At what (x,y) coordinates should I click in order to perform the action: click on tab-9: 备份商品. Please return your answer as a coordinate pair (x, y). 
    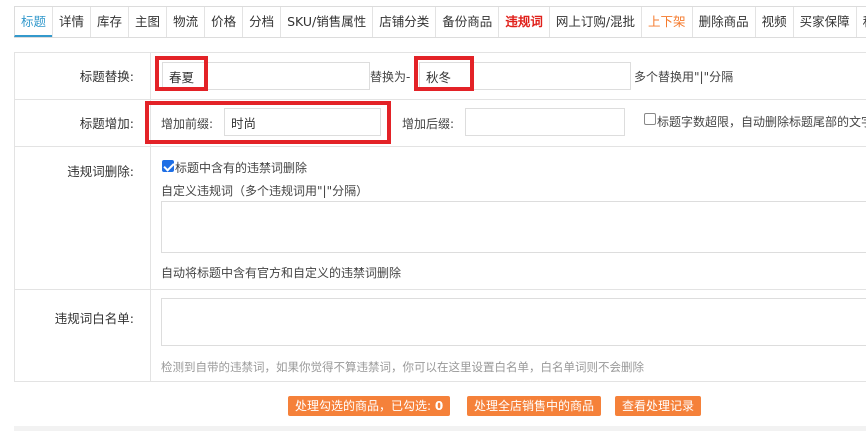
    Looking at the image, I should click on (466, 22).